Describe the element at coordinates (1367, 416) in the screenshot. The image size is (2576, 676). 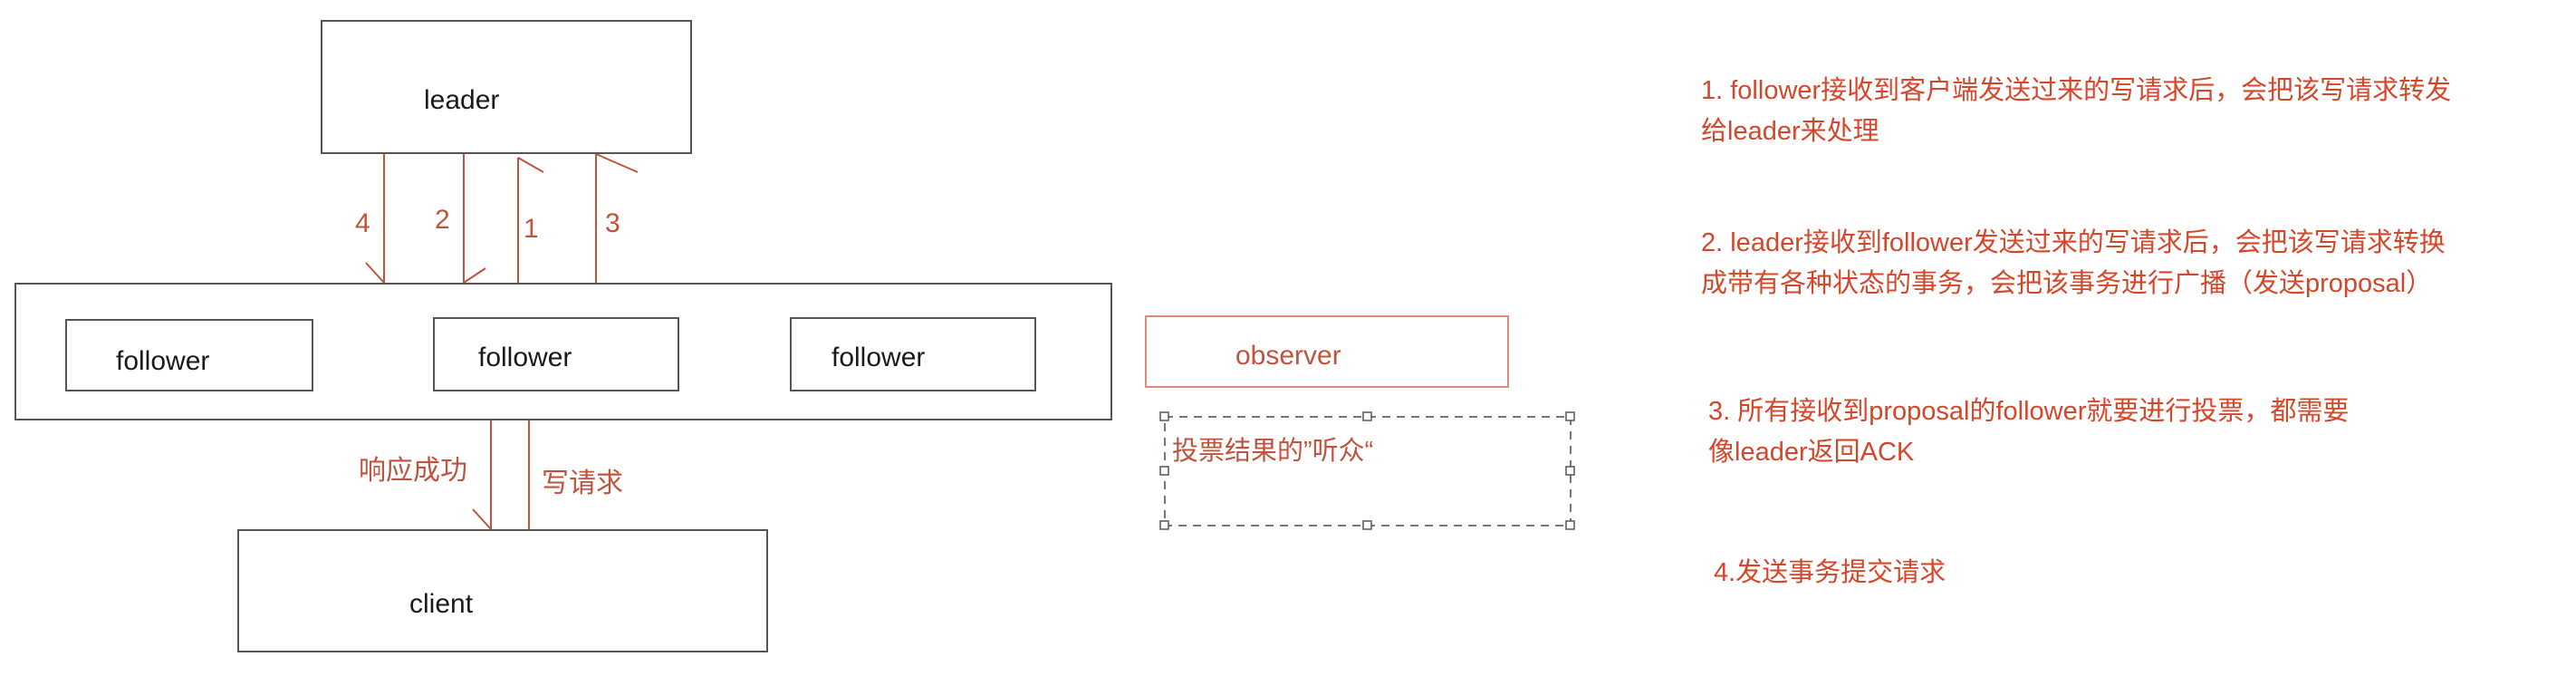
I see `handle-tm` at that location.